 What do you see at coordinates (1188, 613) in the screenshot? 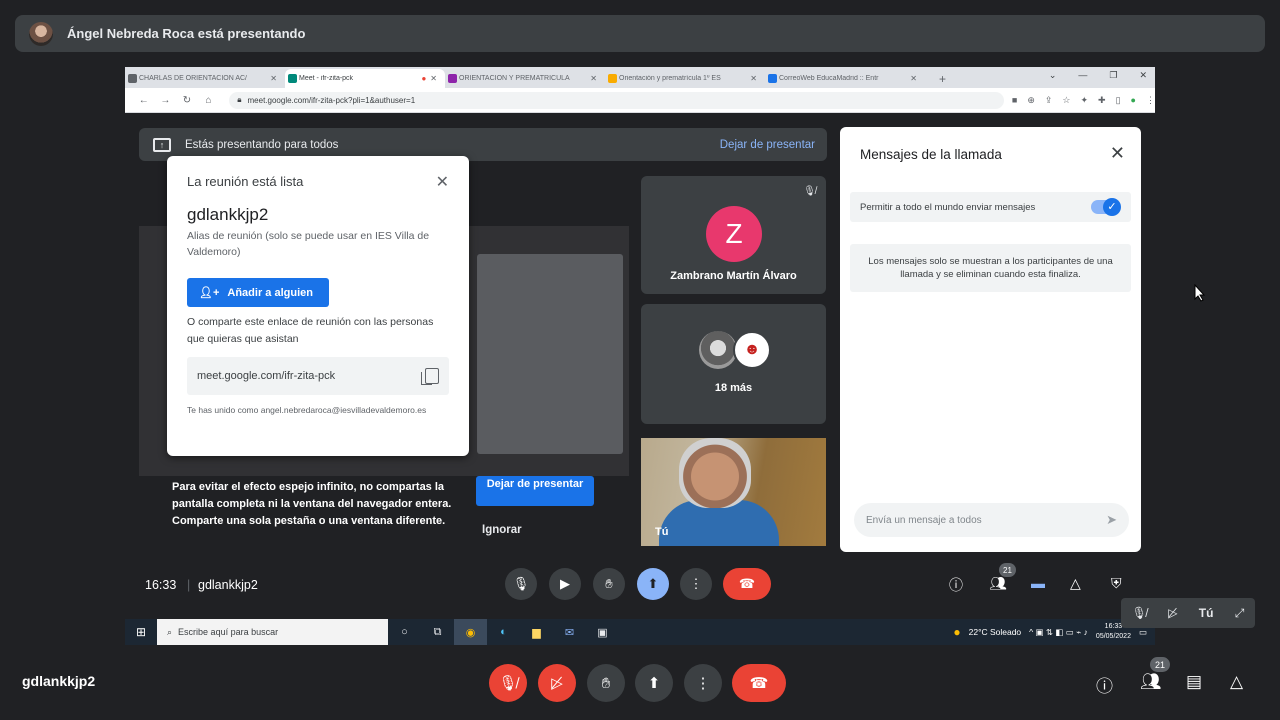
I see `self-view-controls: 🎙︎̸ ▷̸ Tú ⤢` at bounding box center [1188, 613].